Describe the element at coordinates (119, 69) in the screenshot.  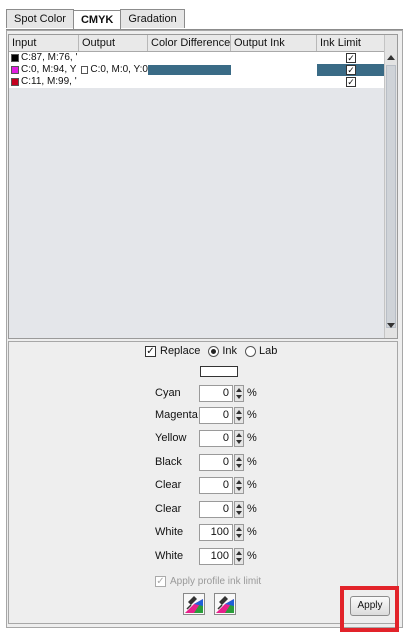
I see `output-value: C:0, M:0, Y:0` at that location.